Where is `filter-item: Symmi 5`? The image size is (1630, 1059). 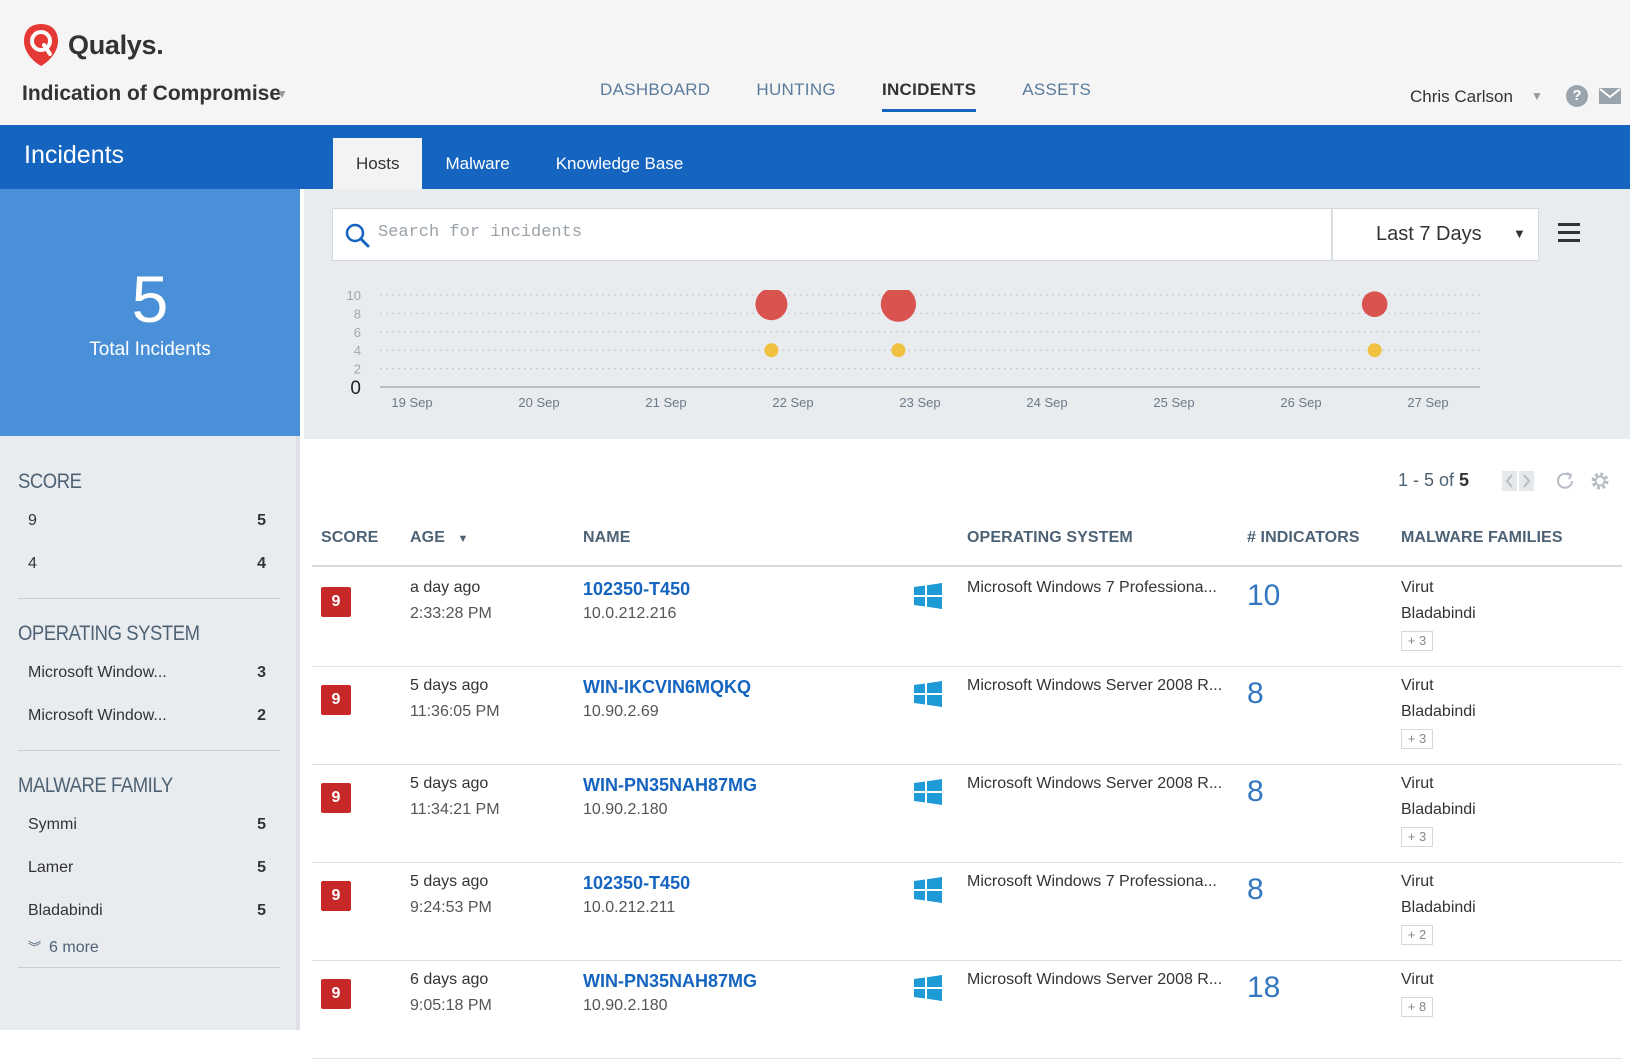 filter-item: Symmi 5 is located at coordinates (149, 825).